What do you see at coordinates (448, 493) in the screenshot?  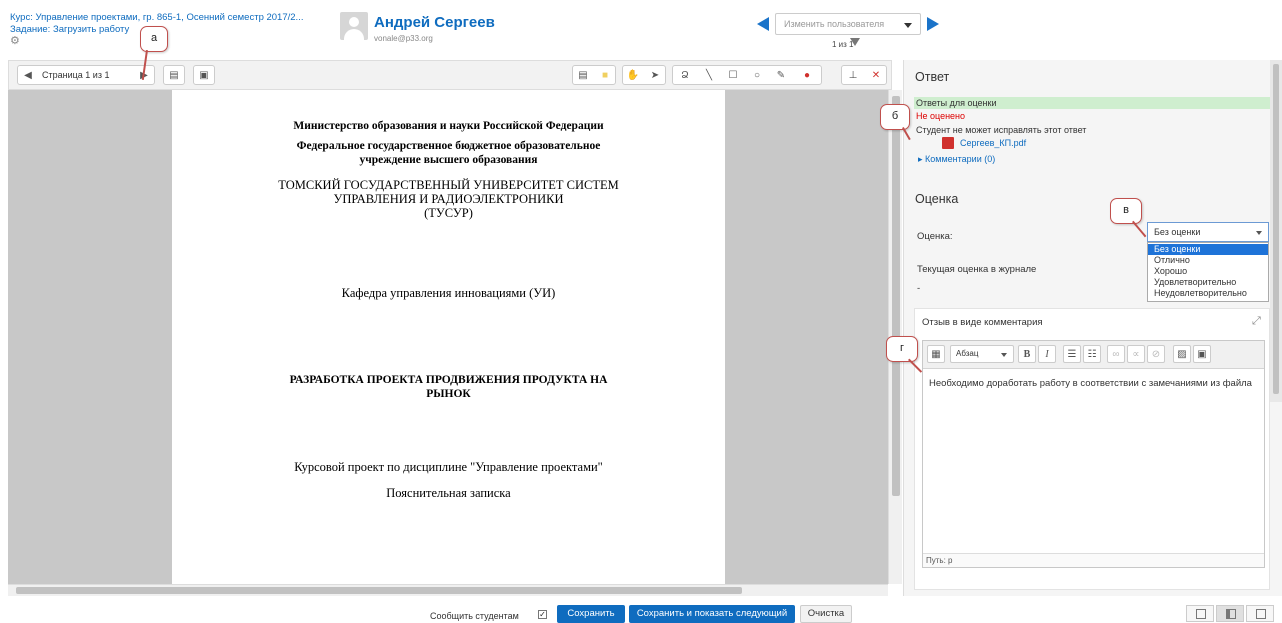 I see `doc-line: Пояснительная записка` at bounding box center [448, 493].